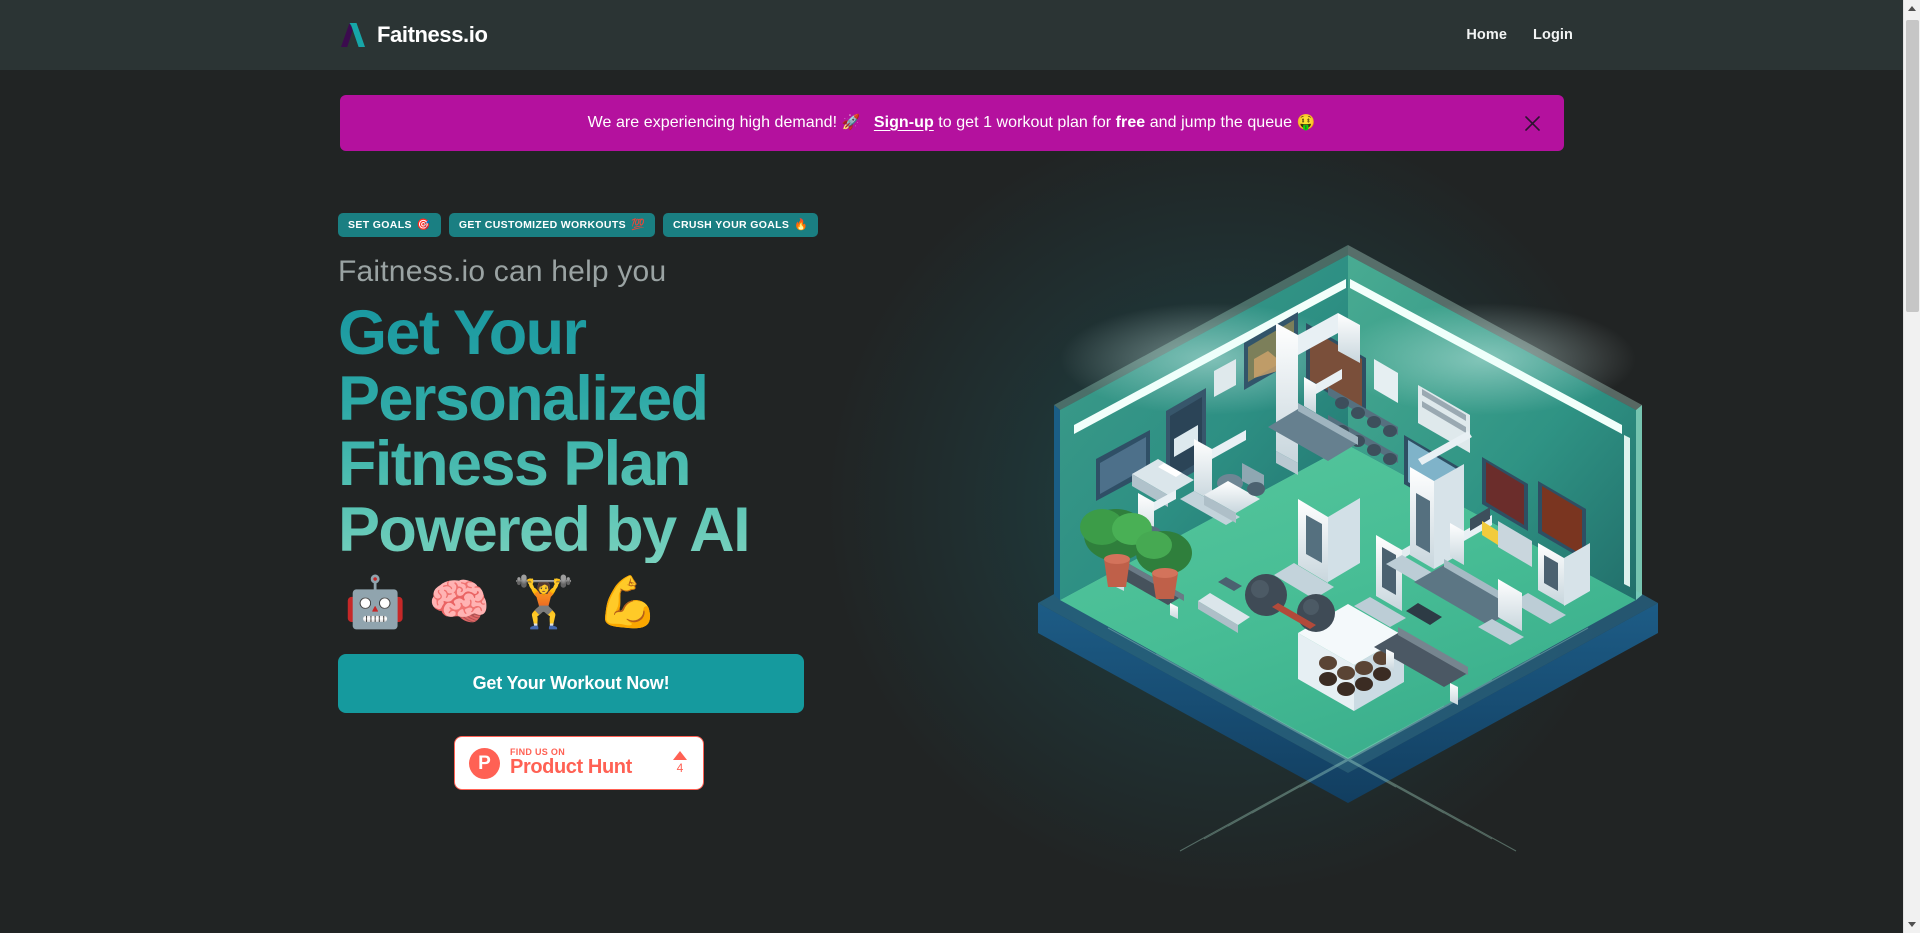 The image size is (1920, 933). I want to click on banner-text-before-link: We are experiencing high demand!, so click(712, 122).